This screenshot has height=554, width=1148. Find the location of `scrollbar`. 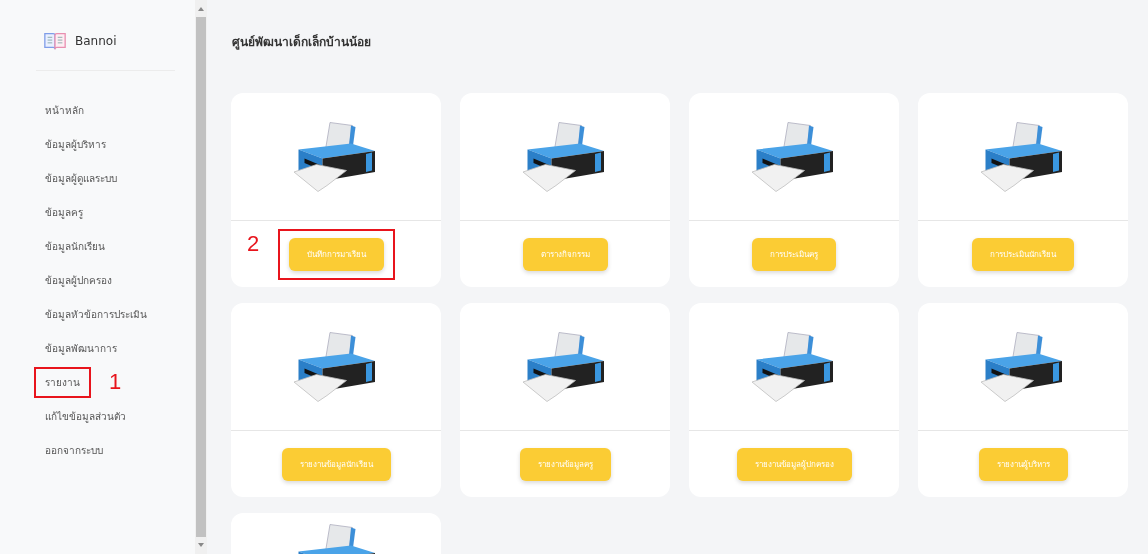

scrollbar is located at coordinates (201, 277).